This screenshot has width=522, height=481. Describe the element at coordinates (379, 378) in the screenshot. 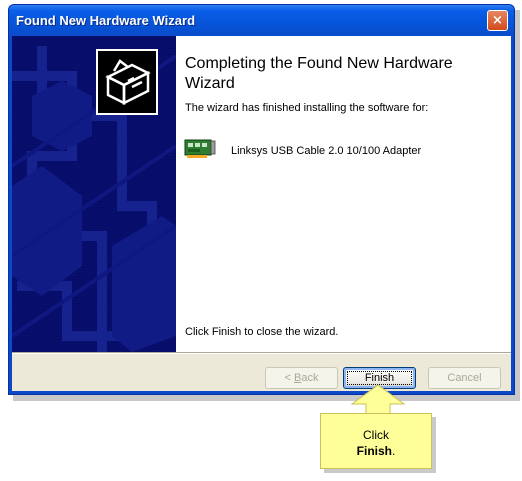

I see `focus-ring` at that location.